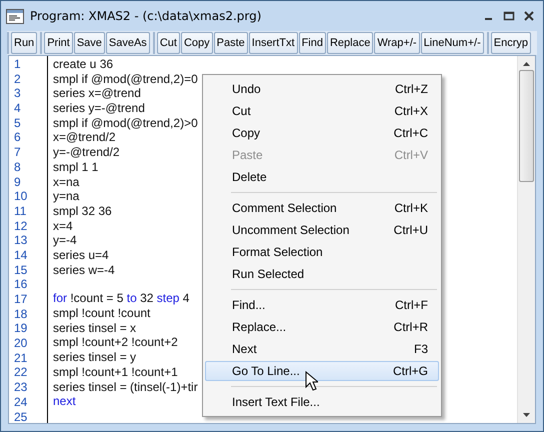 The image size is (544, 432). What do you see at coordinates (115, 342) in the screenshot?
I see `code-line: smpl !count+2 !count+2` at bounding box center [115, 342].